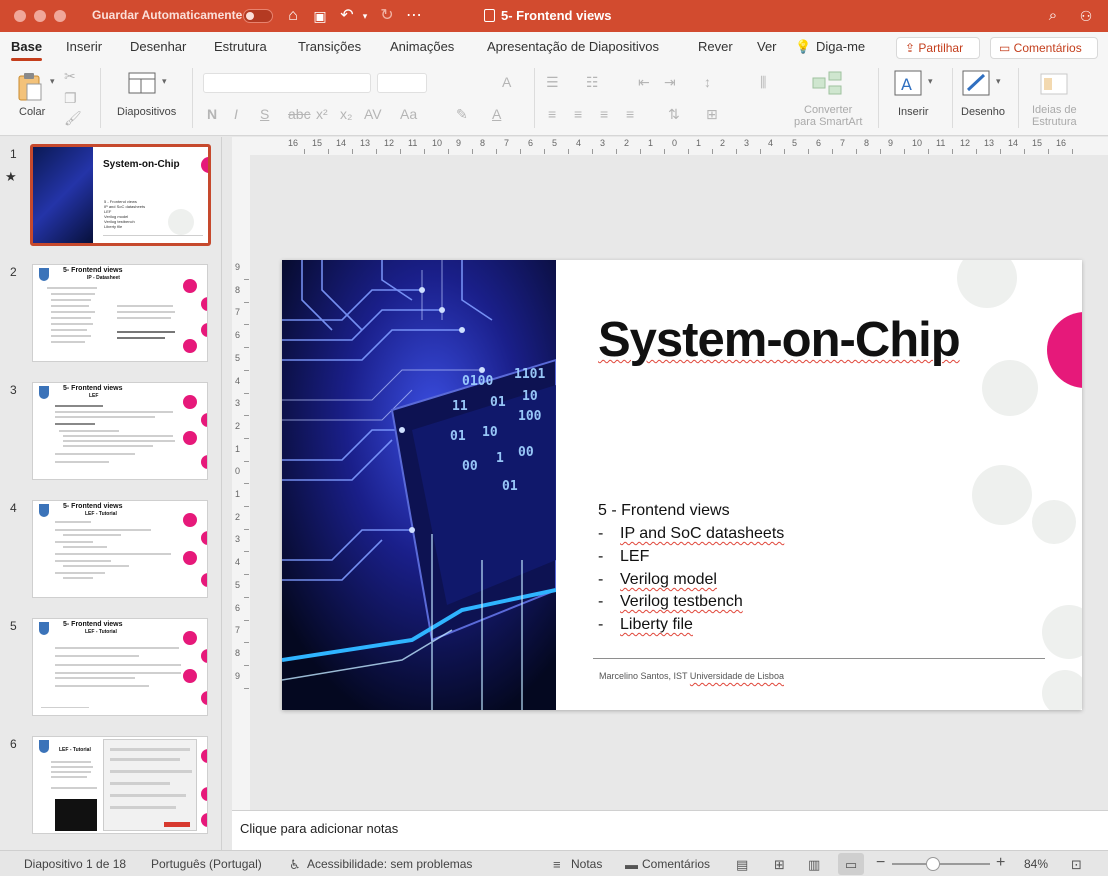 Image resolution: width=1108 pixels, height=876 pixels. I want to click on copy-icon: ❐, so click(70, 98).